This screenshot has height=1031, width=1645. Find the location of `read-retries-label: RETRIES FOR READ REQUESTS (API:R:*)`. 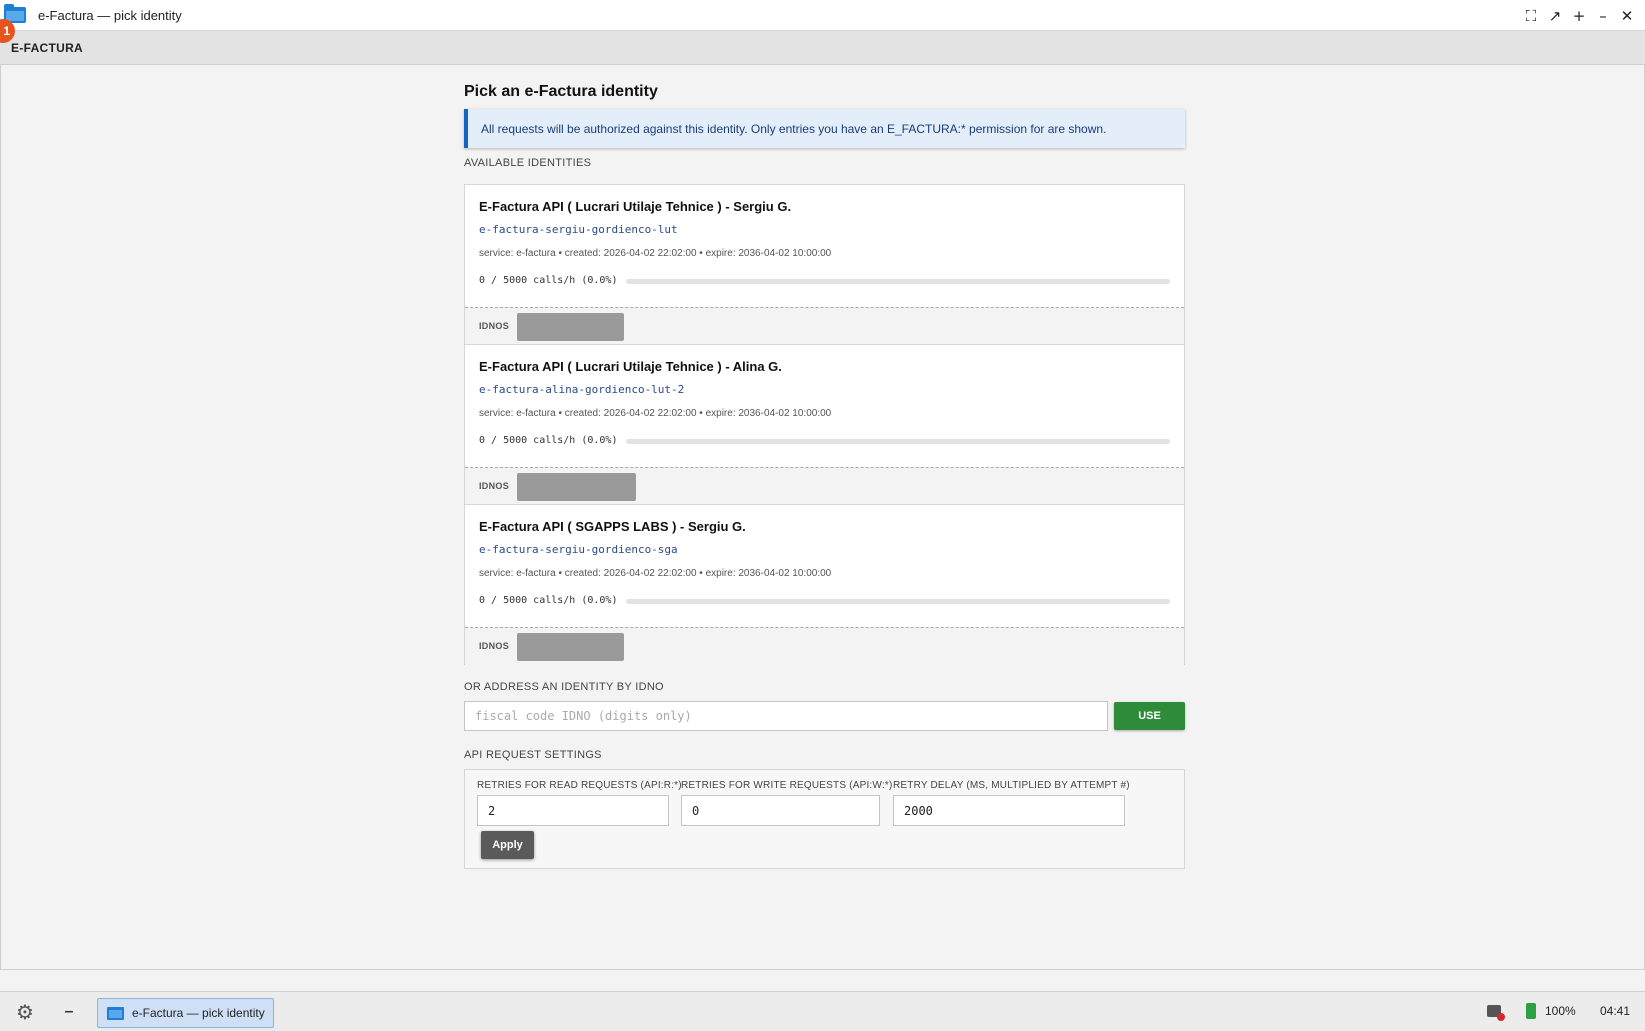

read-retries-label: RETRIES FOR READ REQUESTS (API:R:*) is located at coordinates (579, 785).